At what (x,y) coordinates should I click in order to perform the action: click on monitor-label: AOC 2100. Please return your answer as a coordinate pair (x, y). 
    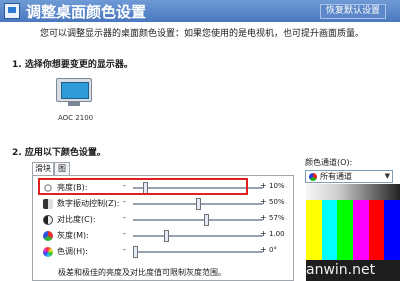
    Looking at the image, I should click on (75, 118).